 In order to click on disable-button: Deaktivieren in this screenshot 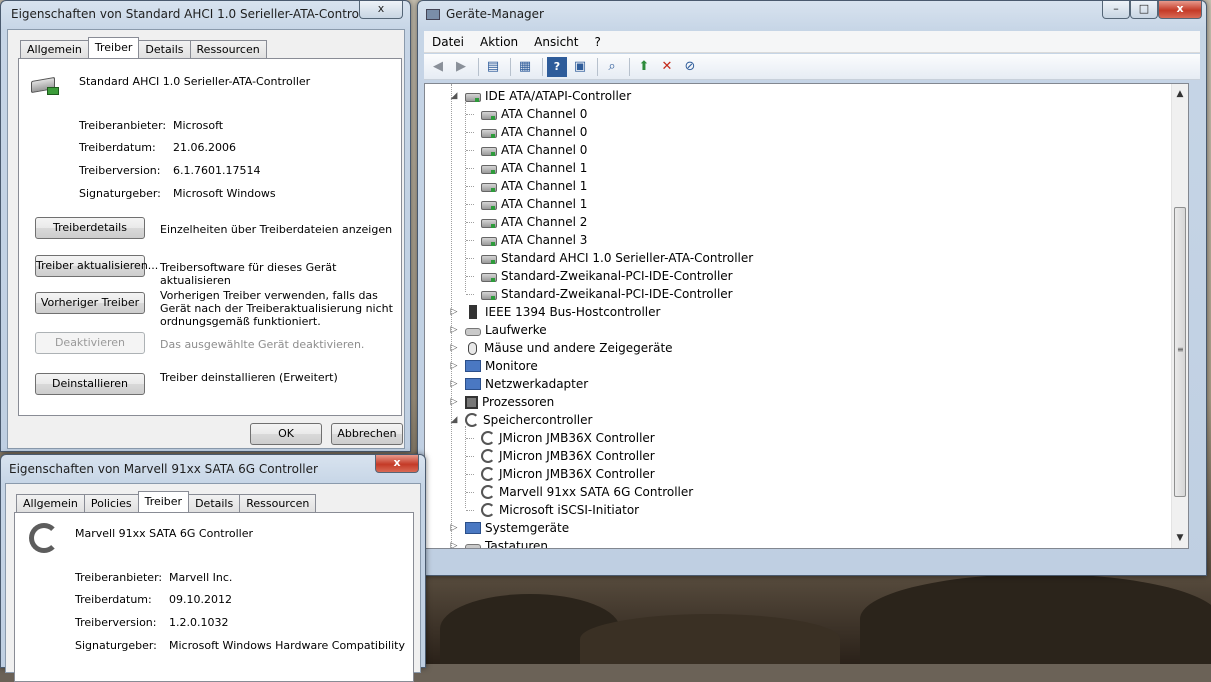, I will do `click(90, 343)`.